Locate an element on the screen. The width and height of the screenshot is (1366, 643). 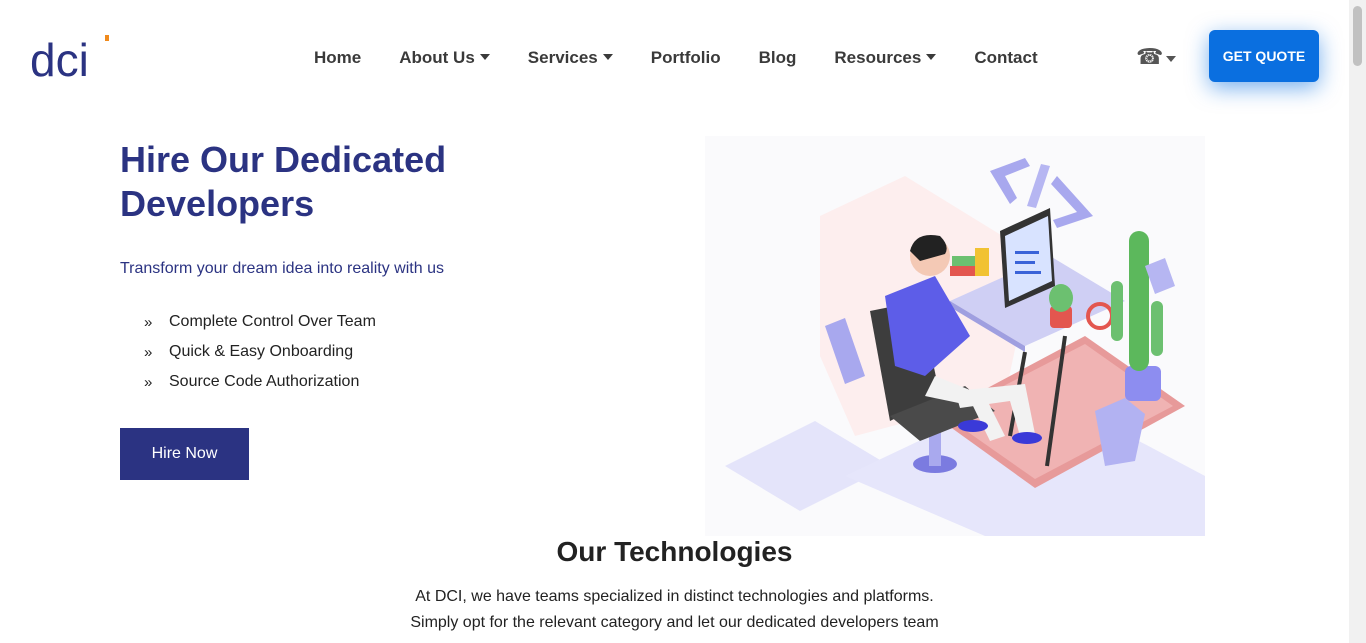
nav-home-label: Home is located at coordinates (338, 57).